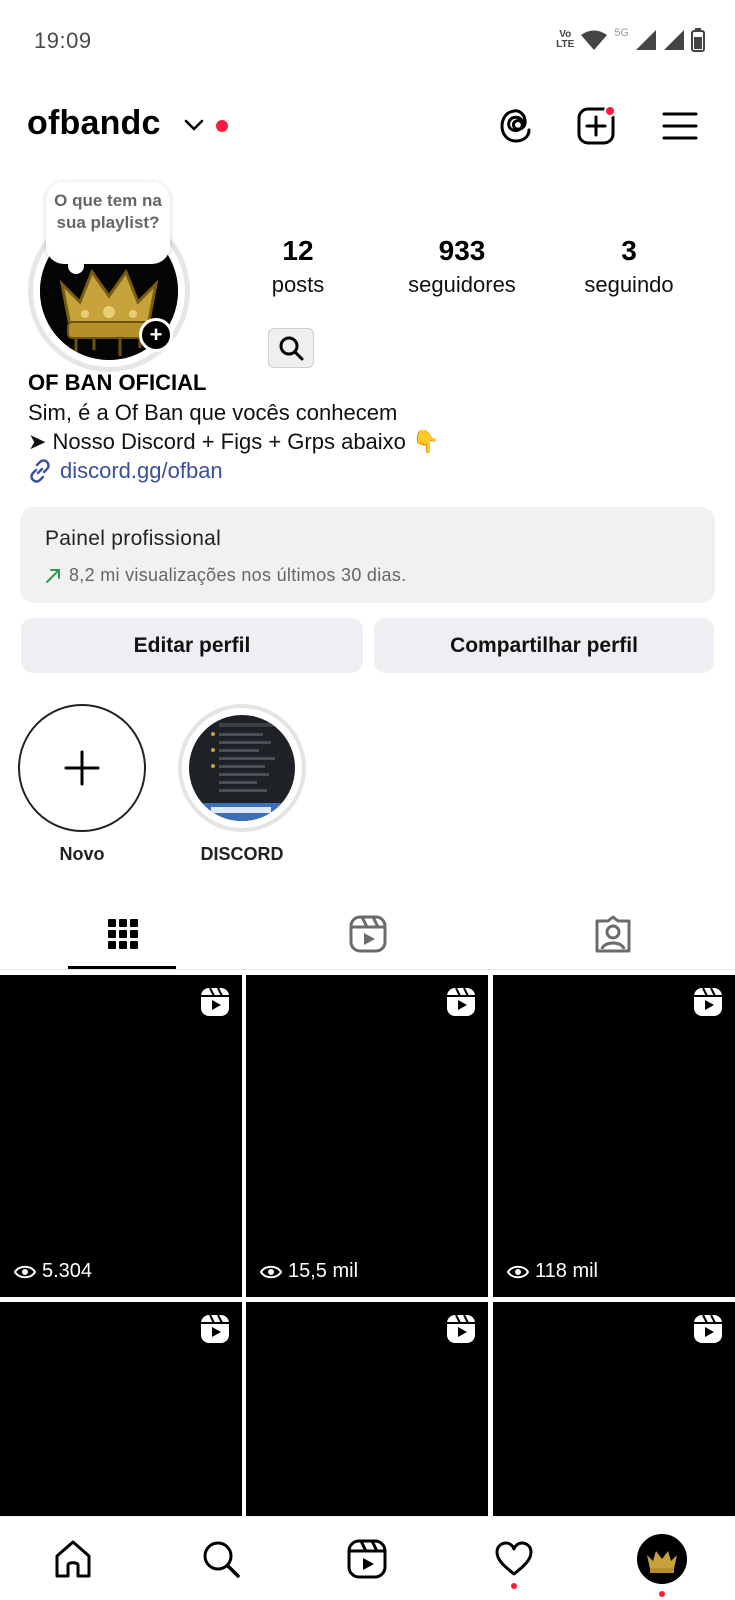 The width and height of the screenshot is (735, 1600). What do you see at coordinates (117, 382) in the screenshot?
I see `display-name: OF BAN OFICIAL` at bounding box center [117, 382].